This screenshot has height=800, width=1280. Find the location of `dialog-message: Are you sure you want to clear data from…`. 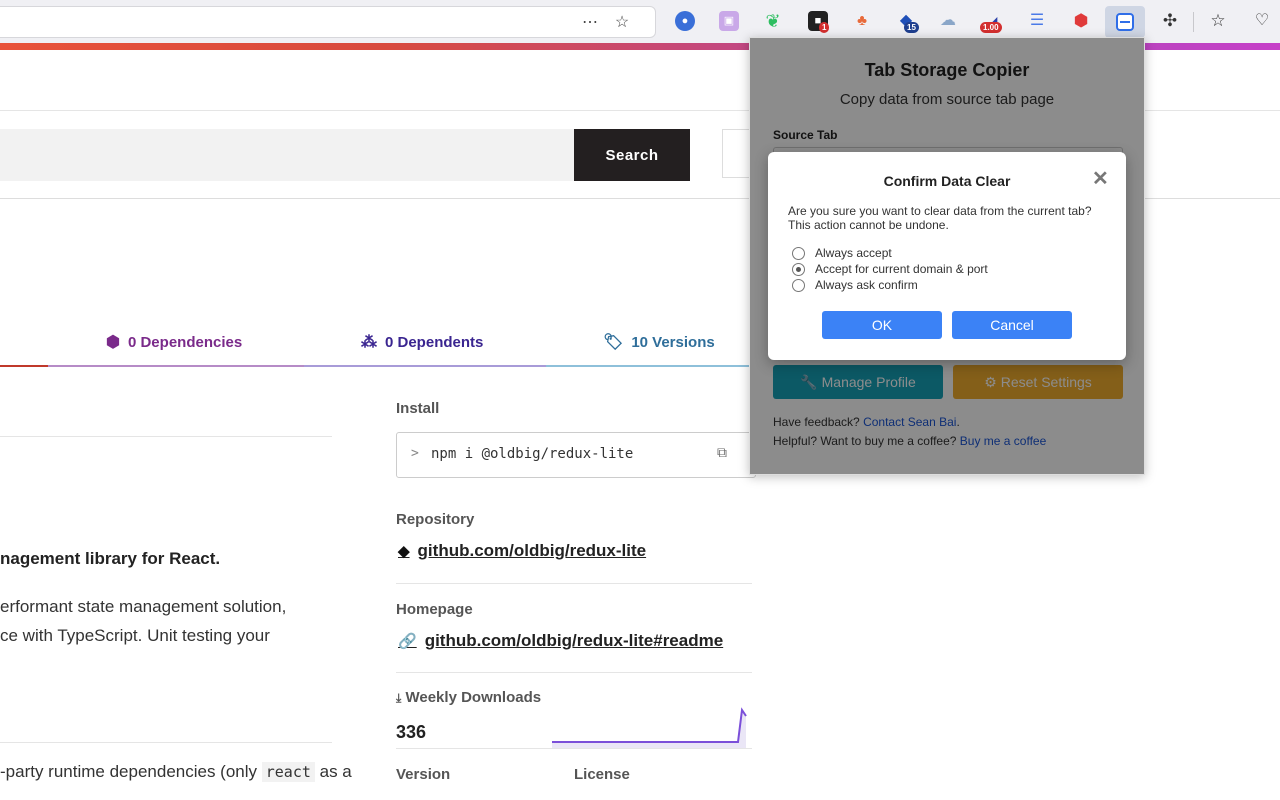

dialog-message: Are you sure you want to clear data from… is located at coordinates (940, 218).